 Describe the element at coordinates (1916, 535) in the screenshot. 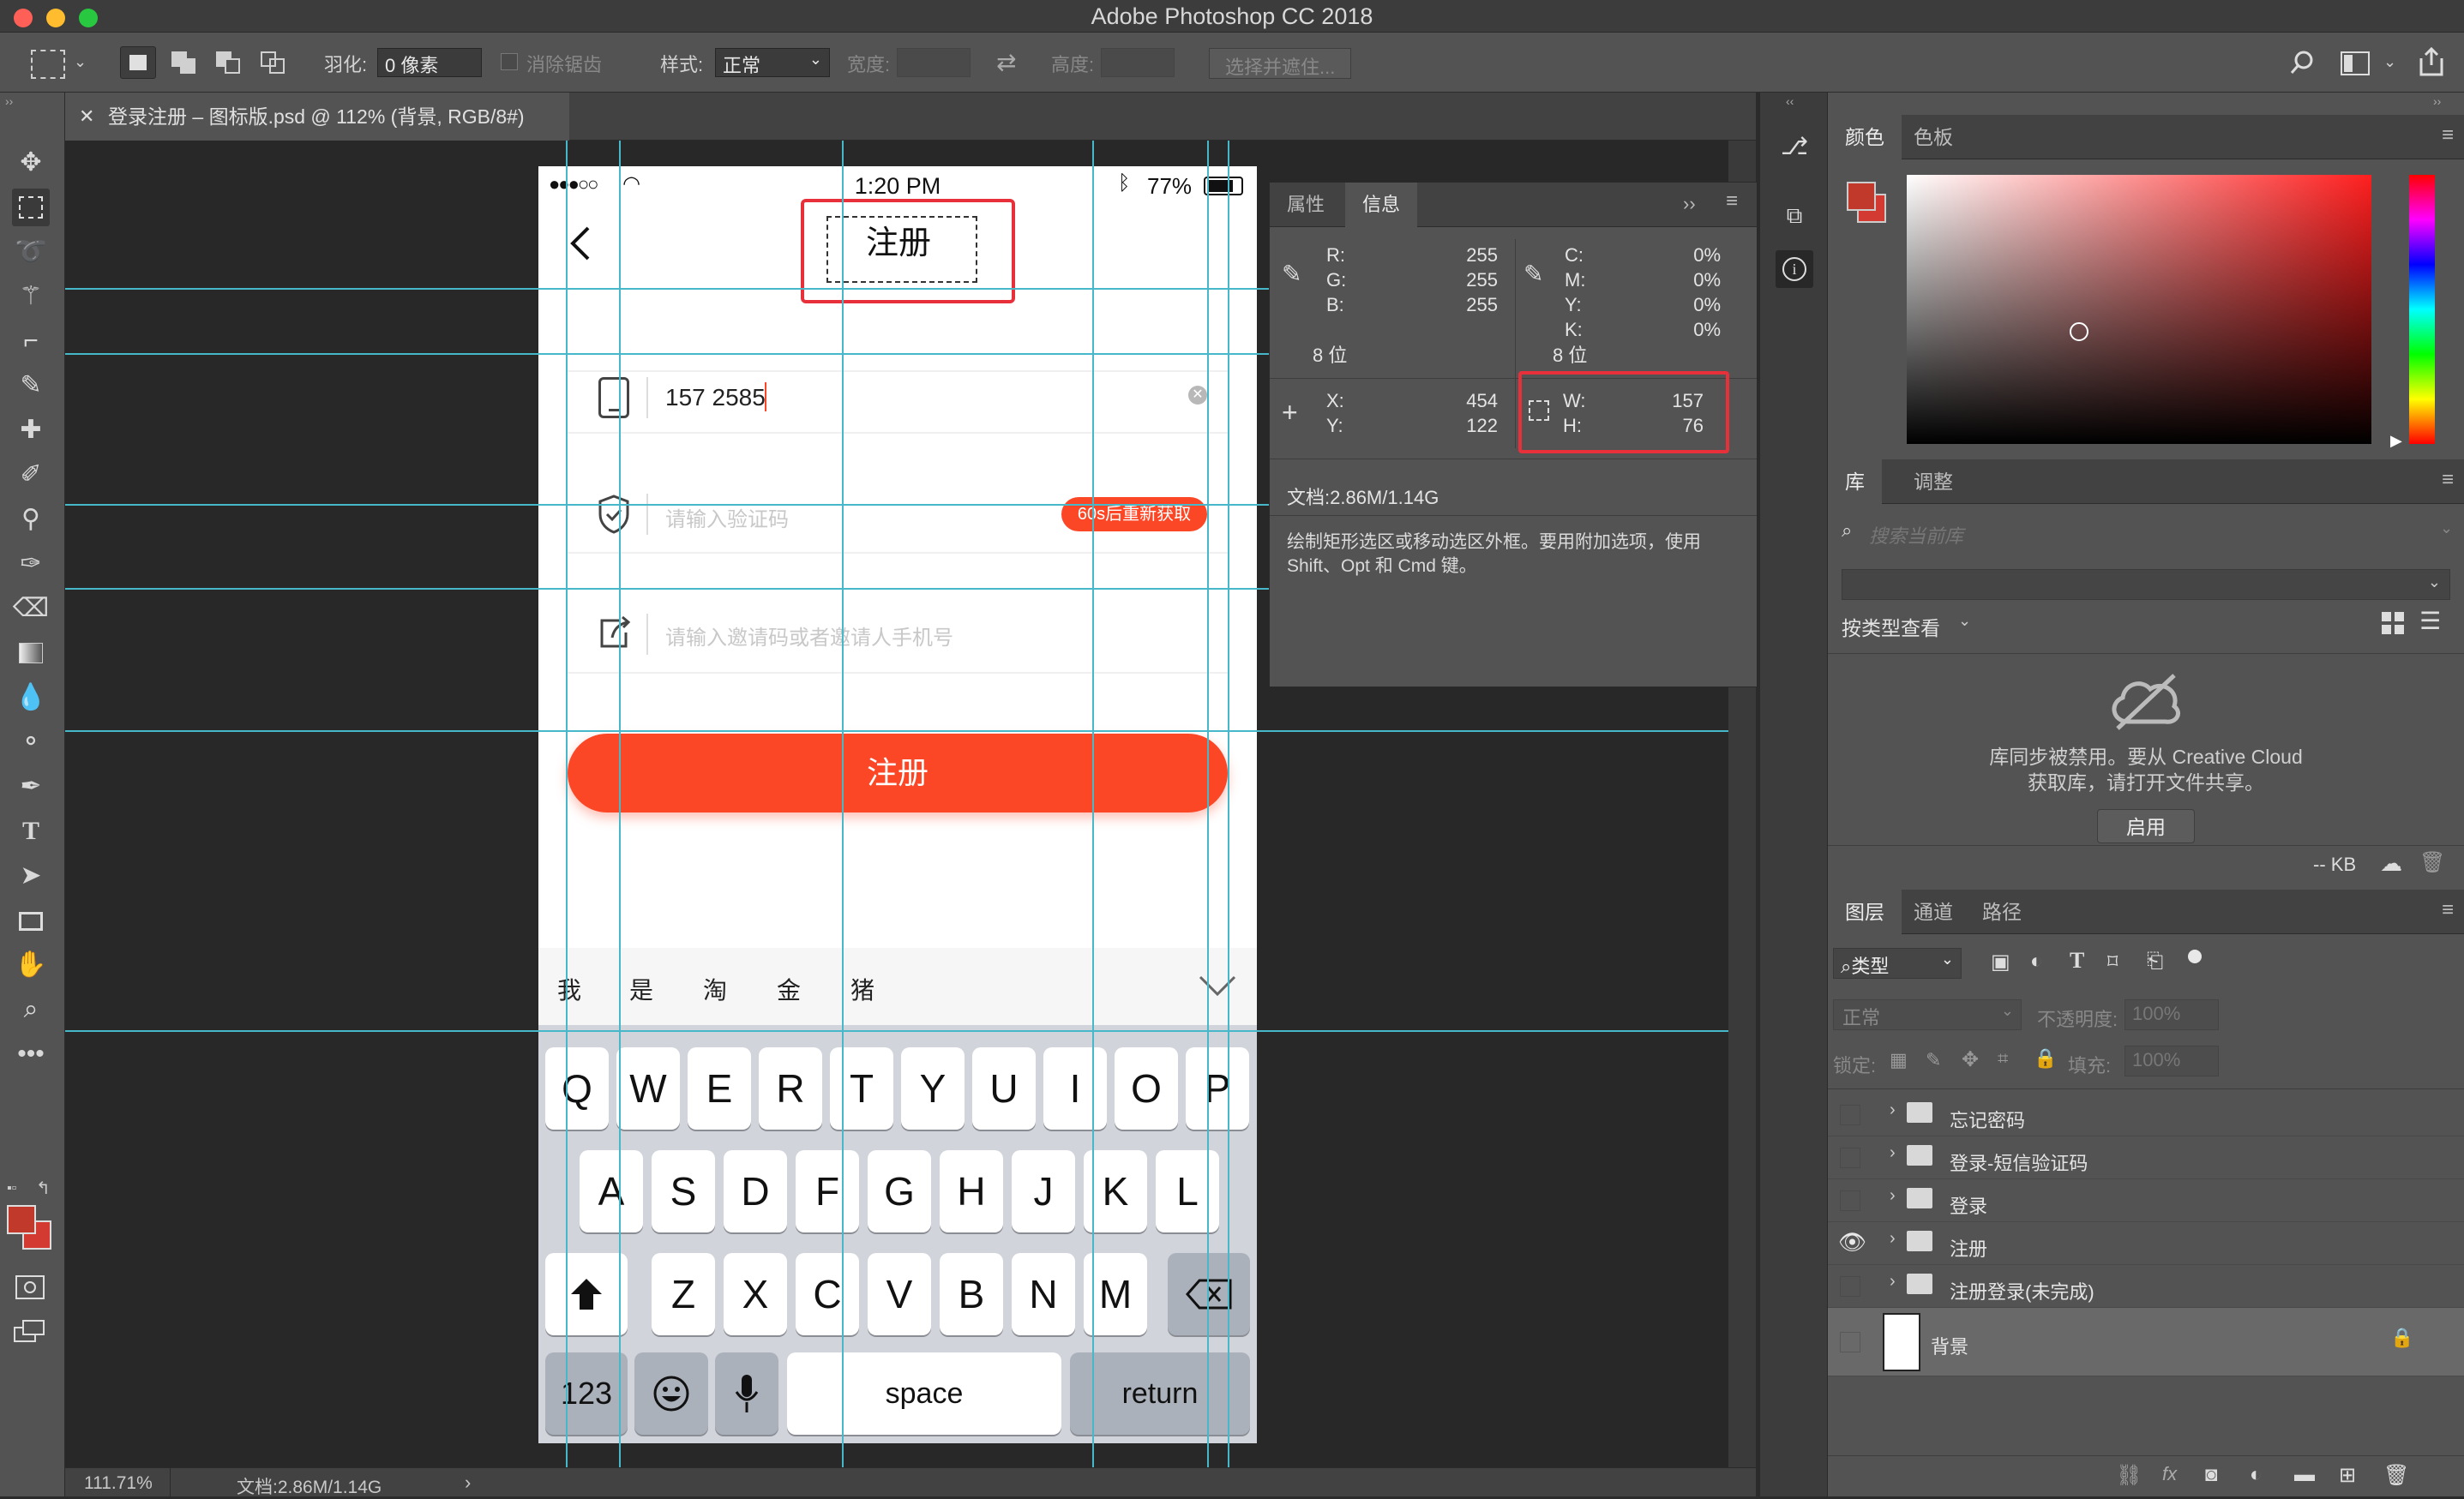

I see `library-search-input: 搜索当前库` at that location.